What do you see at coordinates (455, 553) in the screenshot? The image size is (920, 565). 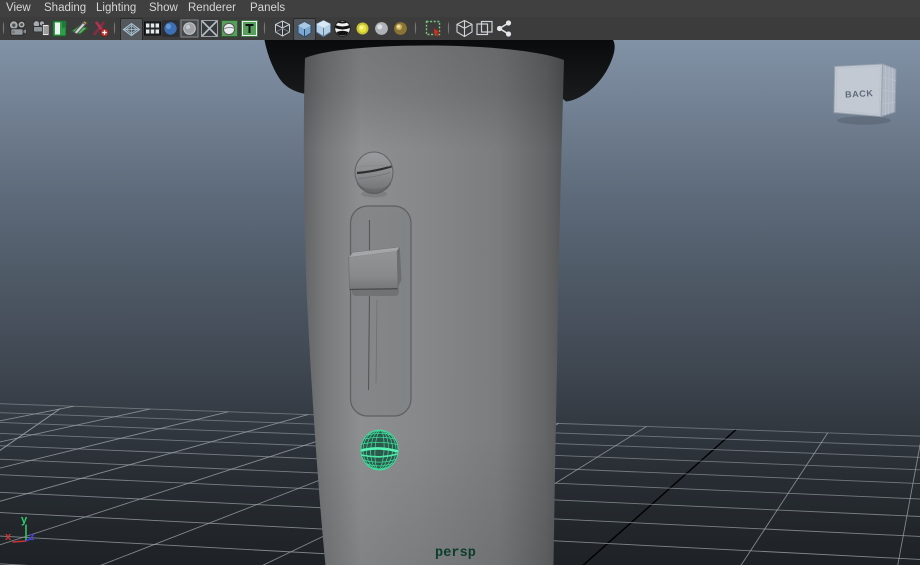 I see `svg-text: persp` at bounding box center [455, 553].